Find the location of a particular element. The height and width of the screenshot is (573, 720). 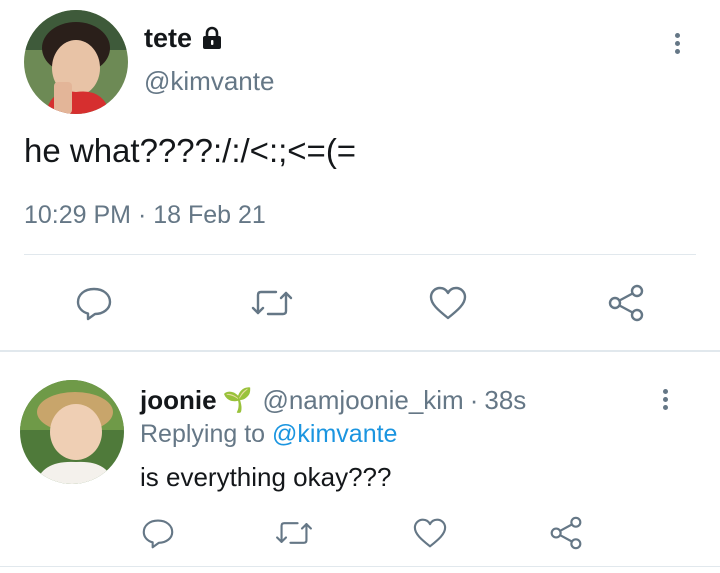

share-button is located at coordinates (626, 303).